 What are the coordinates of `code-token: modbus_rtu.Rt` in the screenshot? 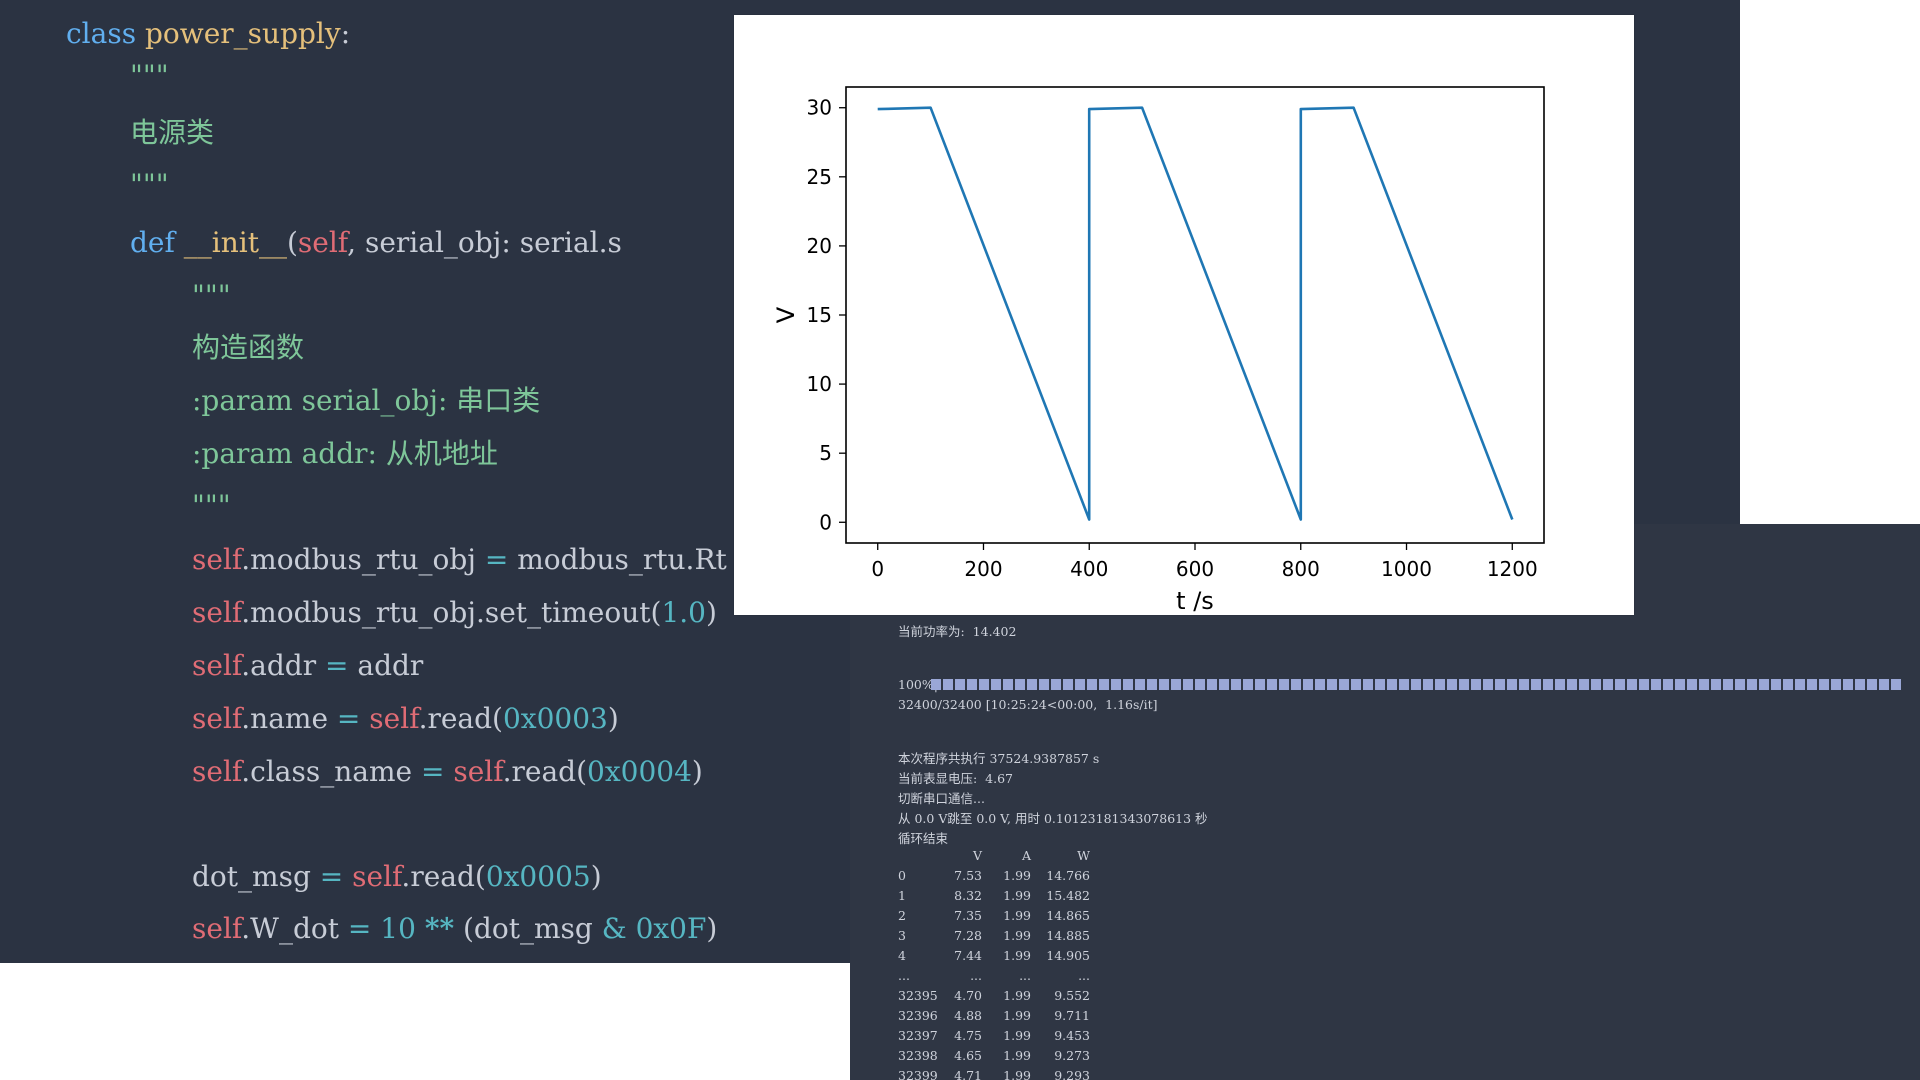 It's located at (617, 559).